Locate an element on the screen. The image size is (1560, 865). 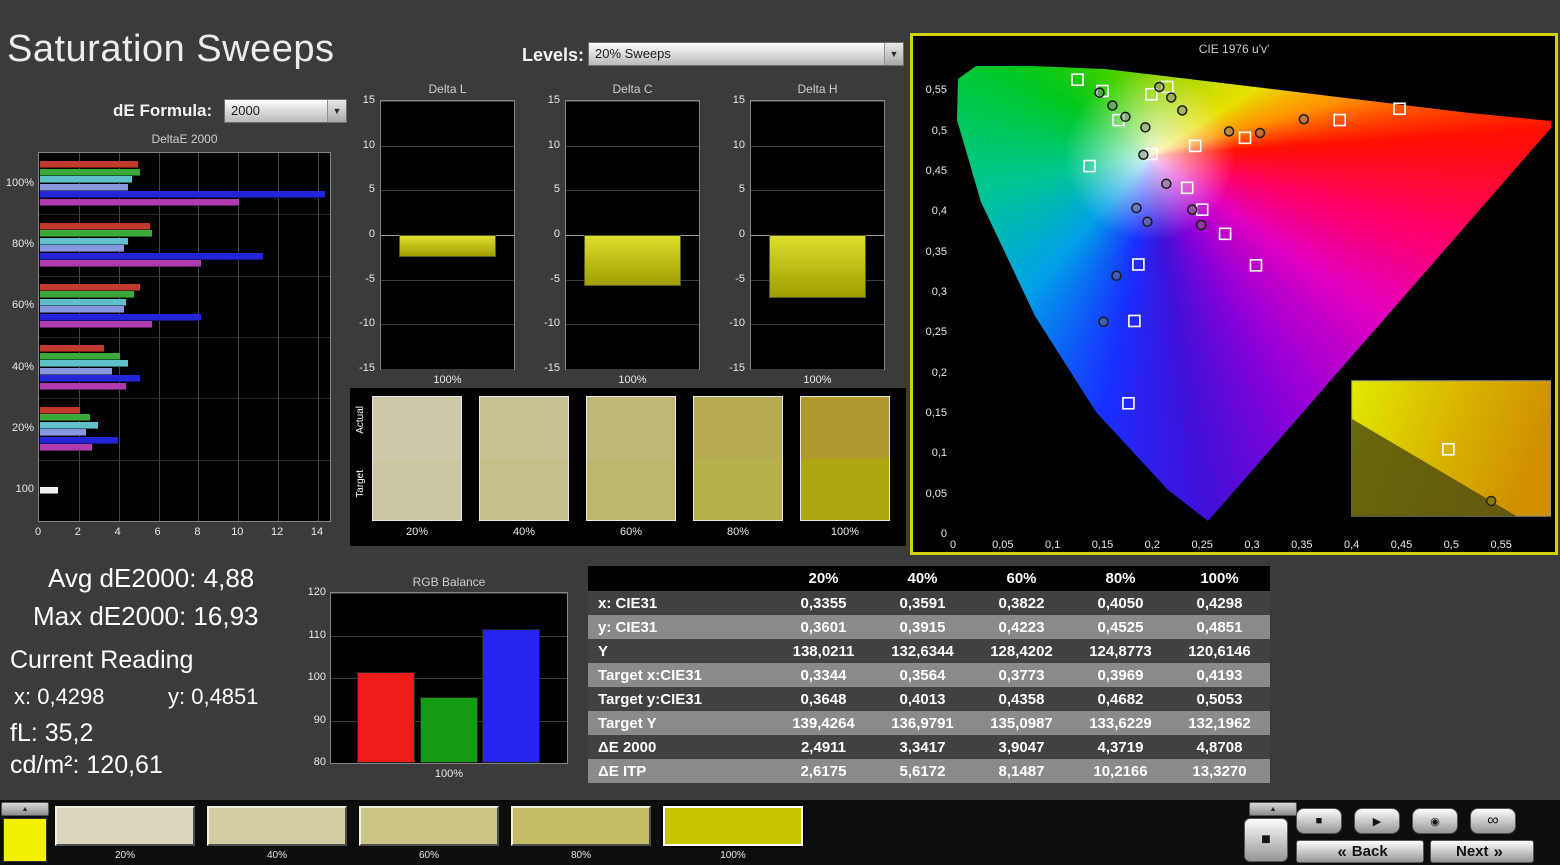
table-row: y: CIE31 0,3601 0,3915 0,4223 0,4525 0,4851 is located at coordinates (929, 627).